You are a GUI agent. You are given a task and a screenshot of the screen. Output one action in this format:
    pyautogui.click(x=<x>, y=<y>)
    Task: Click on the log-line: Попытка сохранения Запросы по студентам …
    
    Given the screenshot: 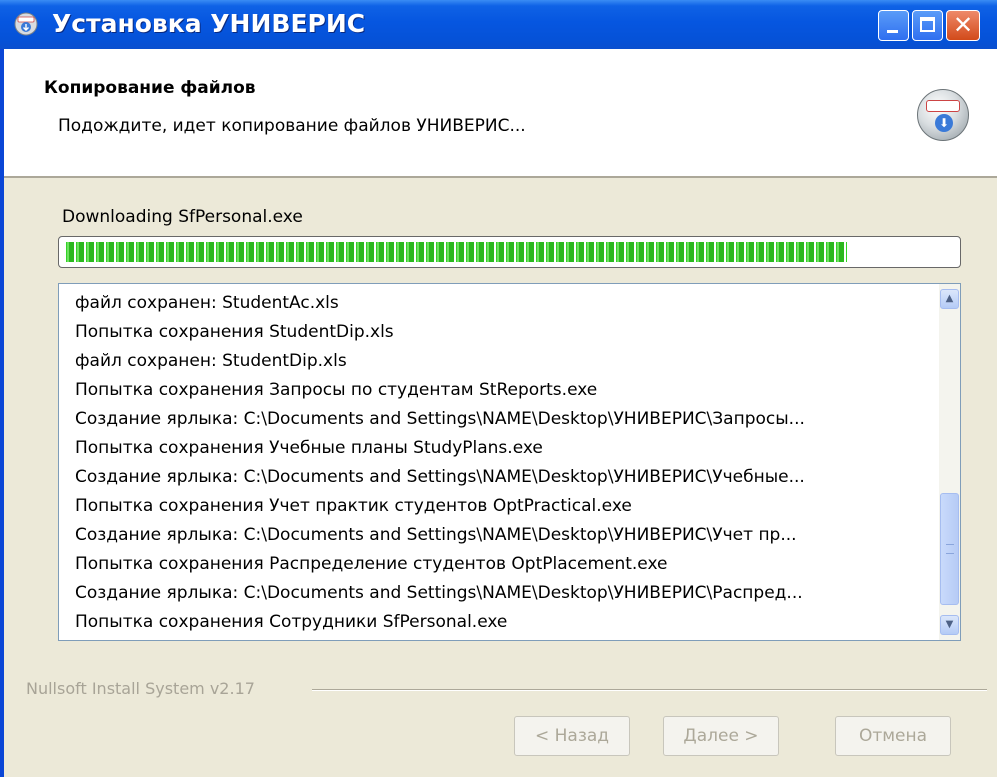 What is the action you would take?
    pyautogui.click(x=336, y=390)
    